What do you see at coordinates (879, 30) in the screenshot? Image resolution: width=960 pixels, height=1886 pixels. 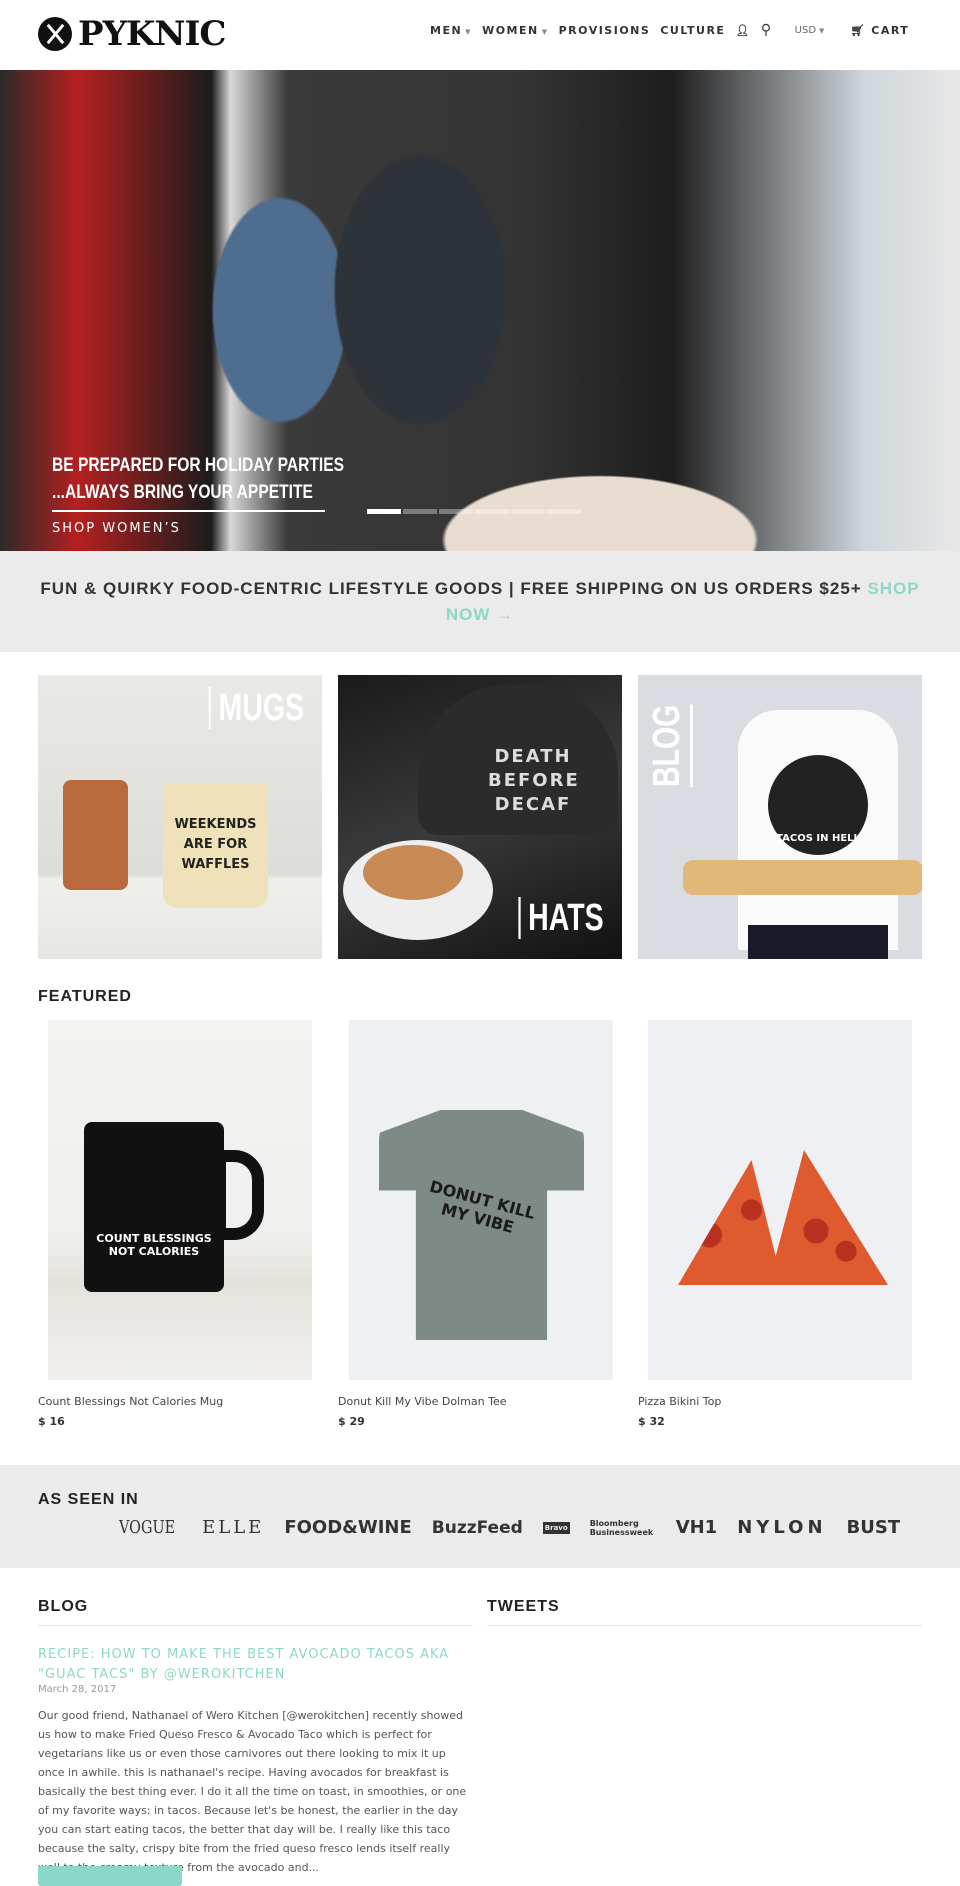 I see `cart-link: 🛒︎ CART` at bounding box center [879, 30].